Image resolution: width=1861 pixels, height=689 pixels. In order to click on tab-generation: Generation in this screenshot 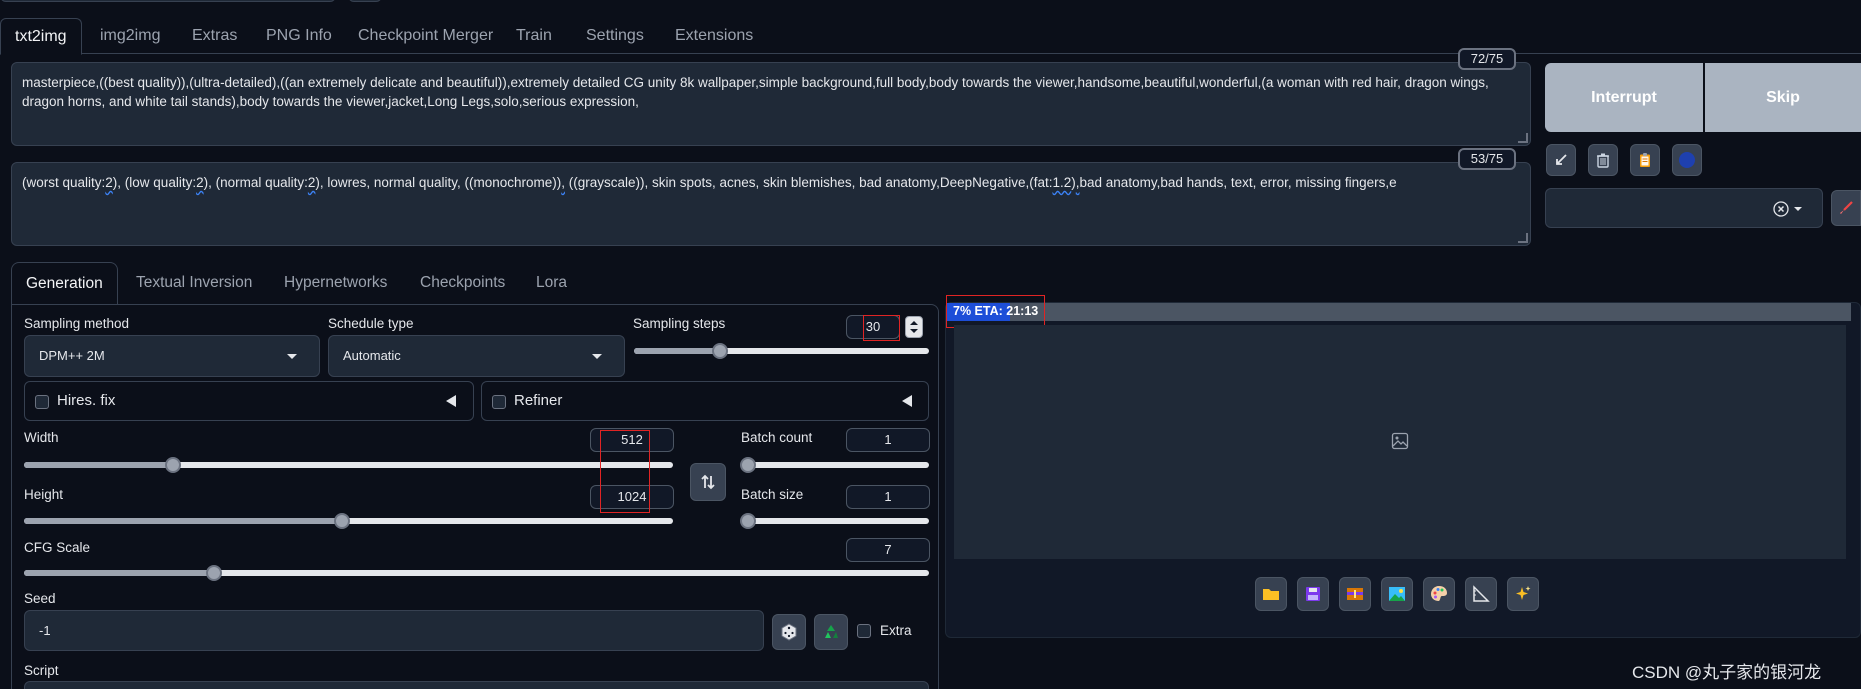, I will do `click(64, 283)`.